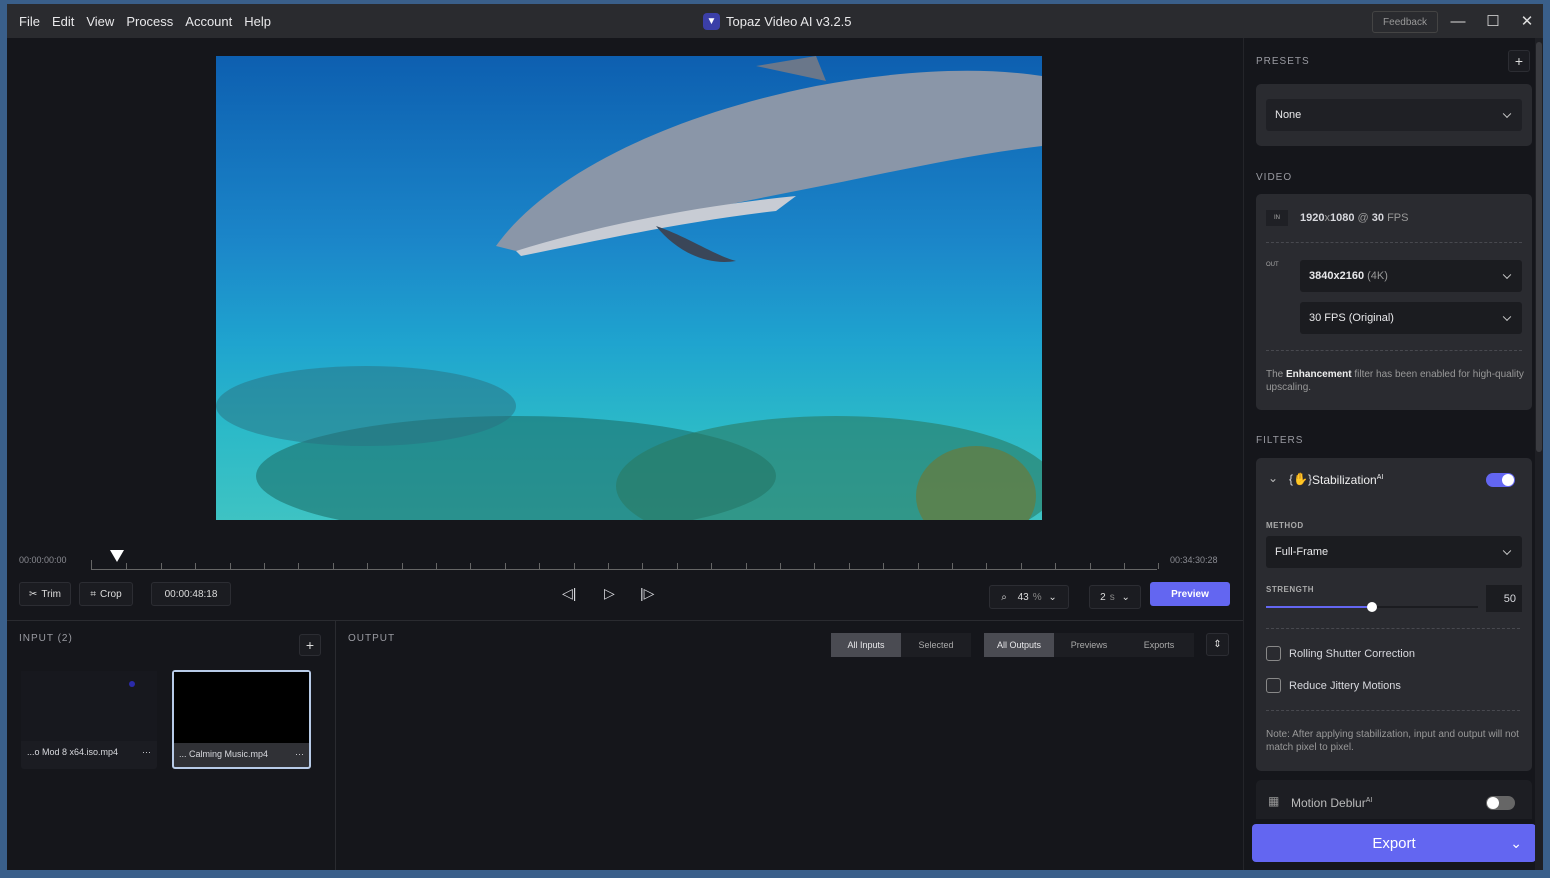 The height and width of the screenshot is (878, 1550). I want to click on motion-deblur-icon: ▦, so click(1274, 801).